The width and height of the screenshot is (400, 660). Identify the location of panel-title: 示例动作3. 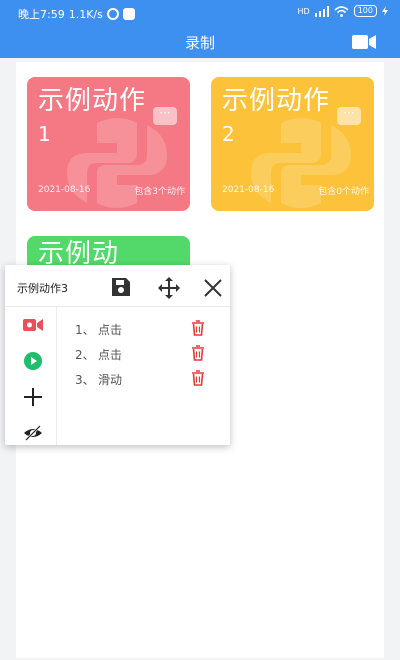
(42, 288).